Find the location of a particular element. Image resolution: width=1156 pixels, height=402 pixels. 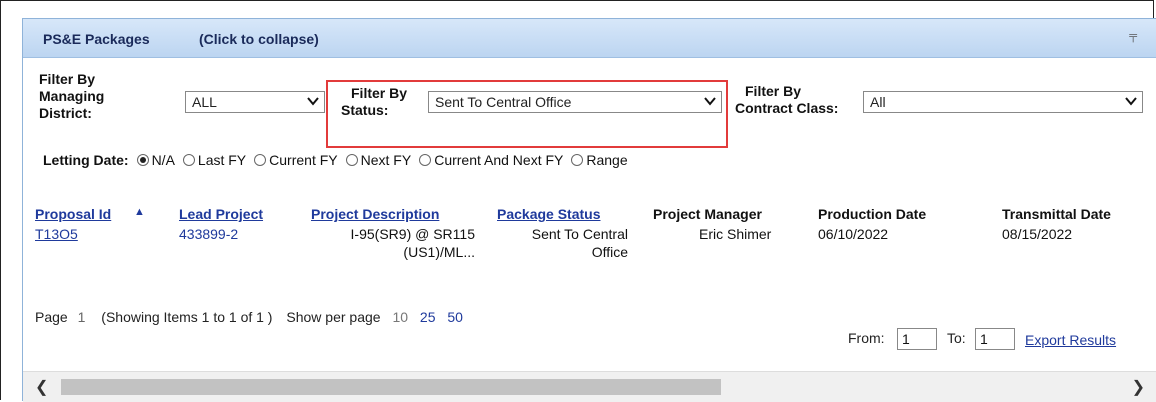

radio-label: Last FY is located at coordinates (222, 160).